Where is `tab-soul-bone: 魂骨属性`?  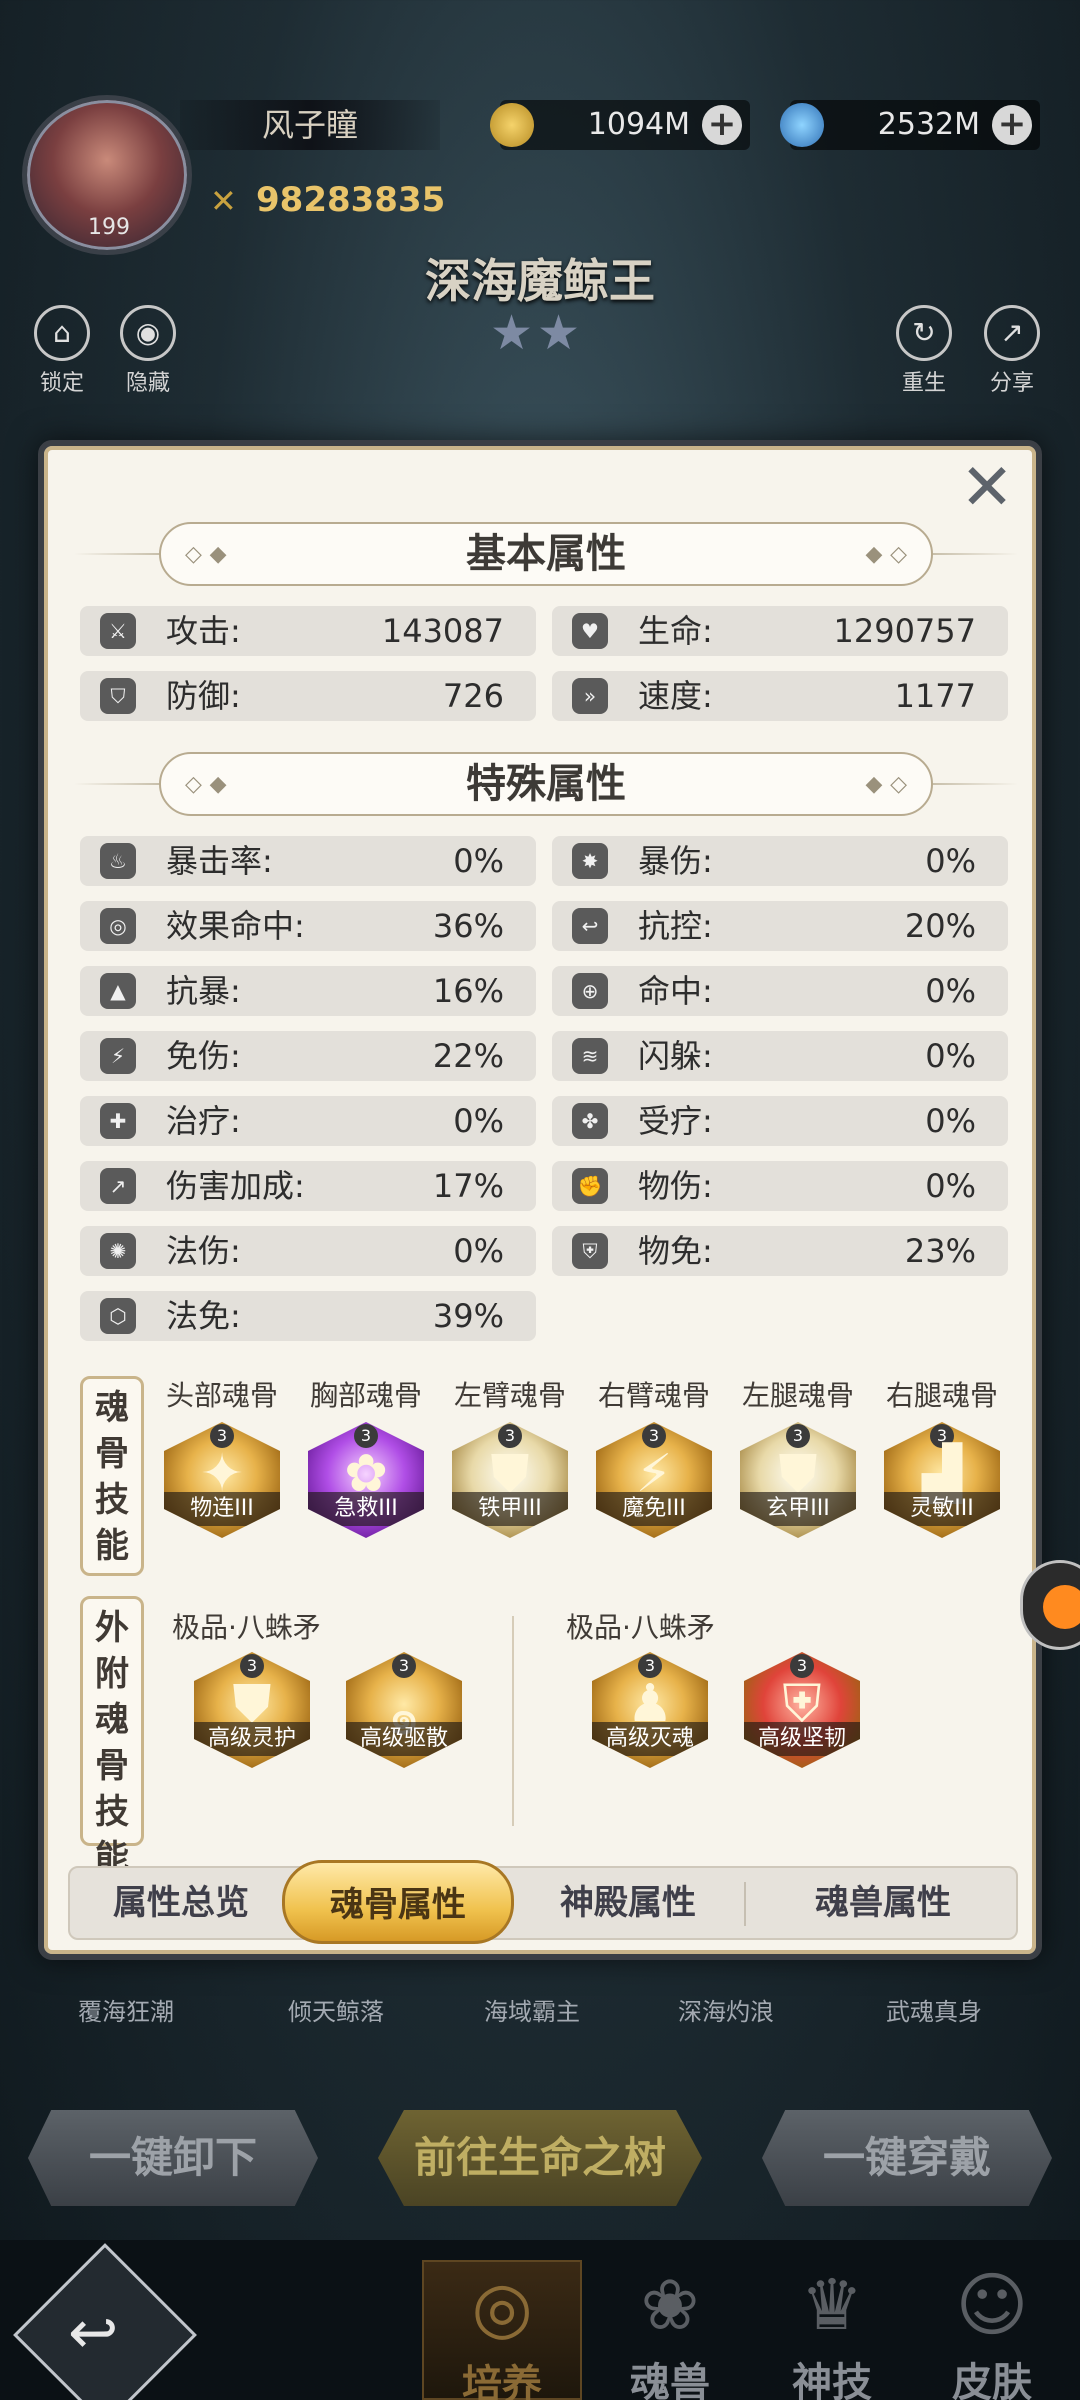 tab-soul-bone: 魂骨属性 is located at coordinates (398, 1902).